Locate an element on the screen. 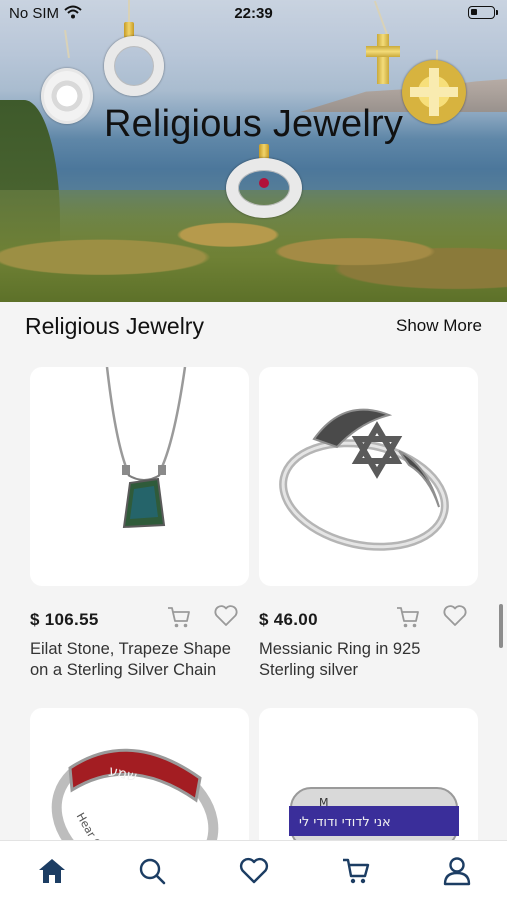 The width and height of the screenshot is (507, 900). product-name: Messianic Ring in 925 Sterling silver is located at coordinates (368, 660).